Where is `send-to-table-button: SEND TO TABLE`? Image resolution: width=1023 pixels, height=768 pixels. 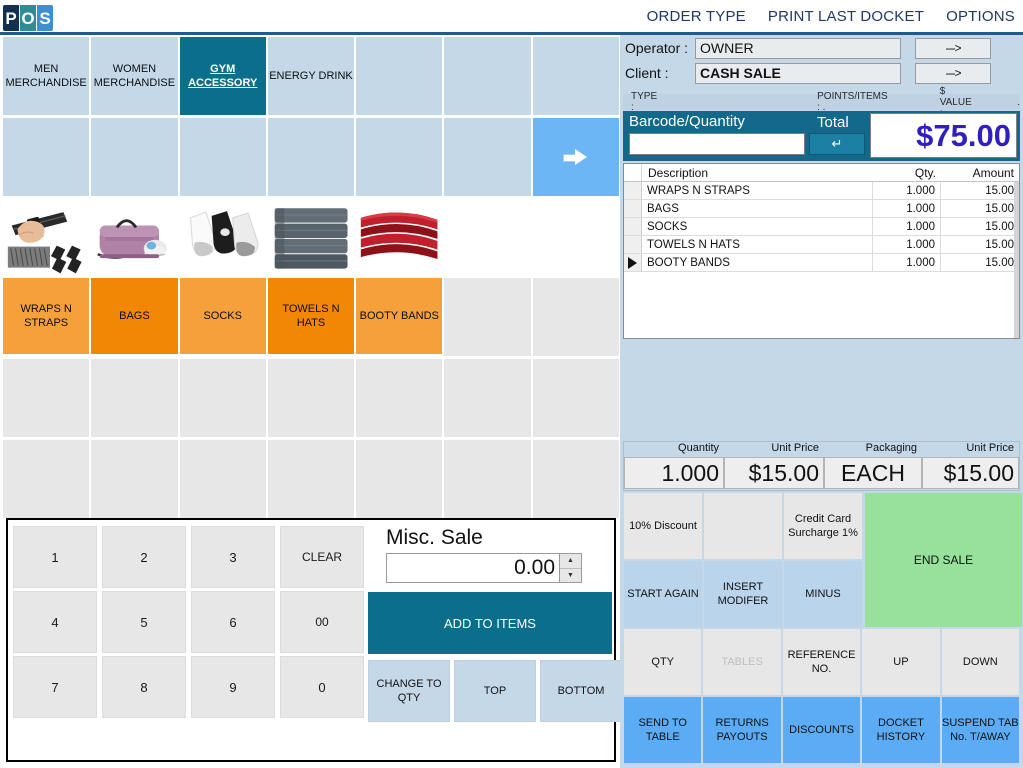 send-to-table-button: SEND TO TABLE is located at coordinates (663, 730).